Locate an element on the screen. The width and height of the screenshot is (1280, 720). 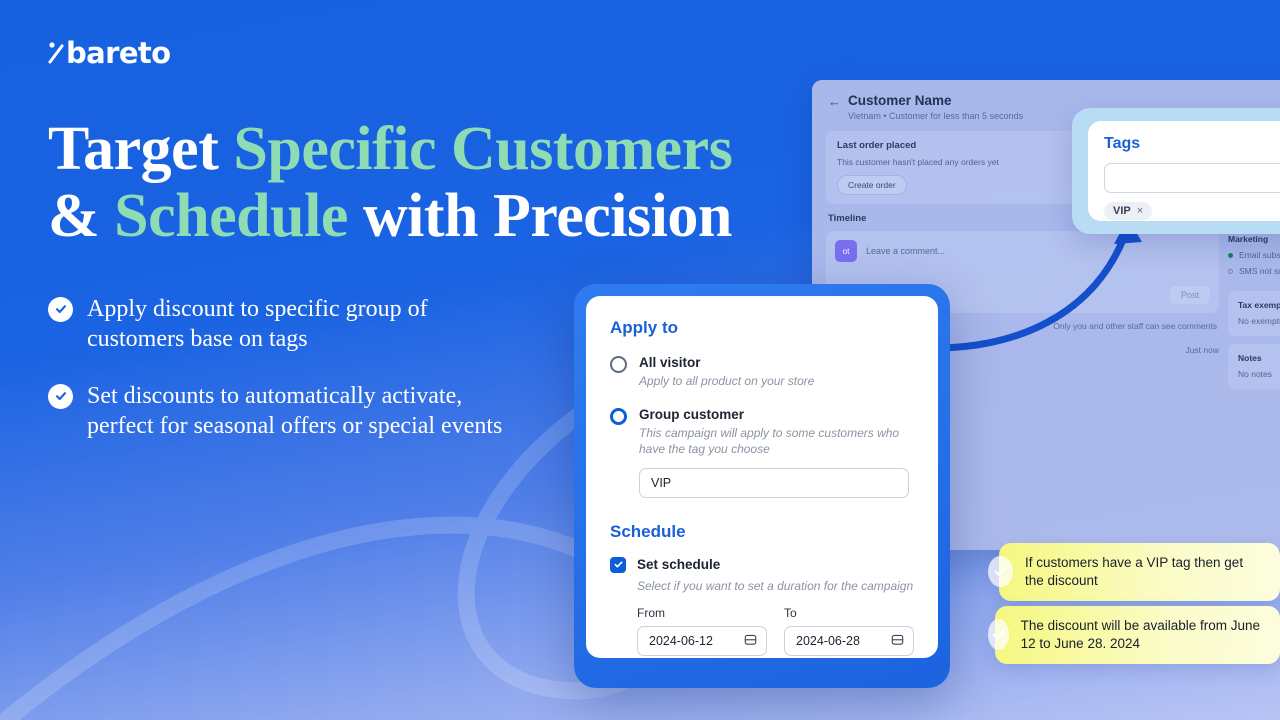
to-date-field: To 2024-06-28 is located at coordinates (849, 631).